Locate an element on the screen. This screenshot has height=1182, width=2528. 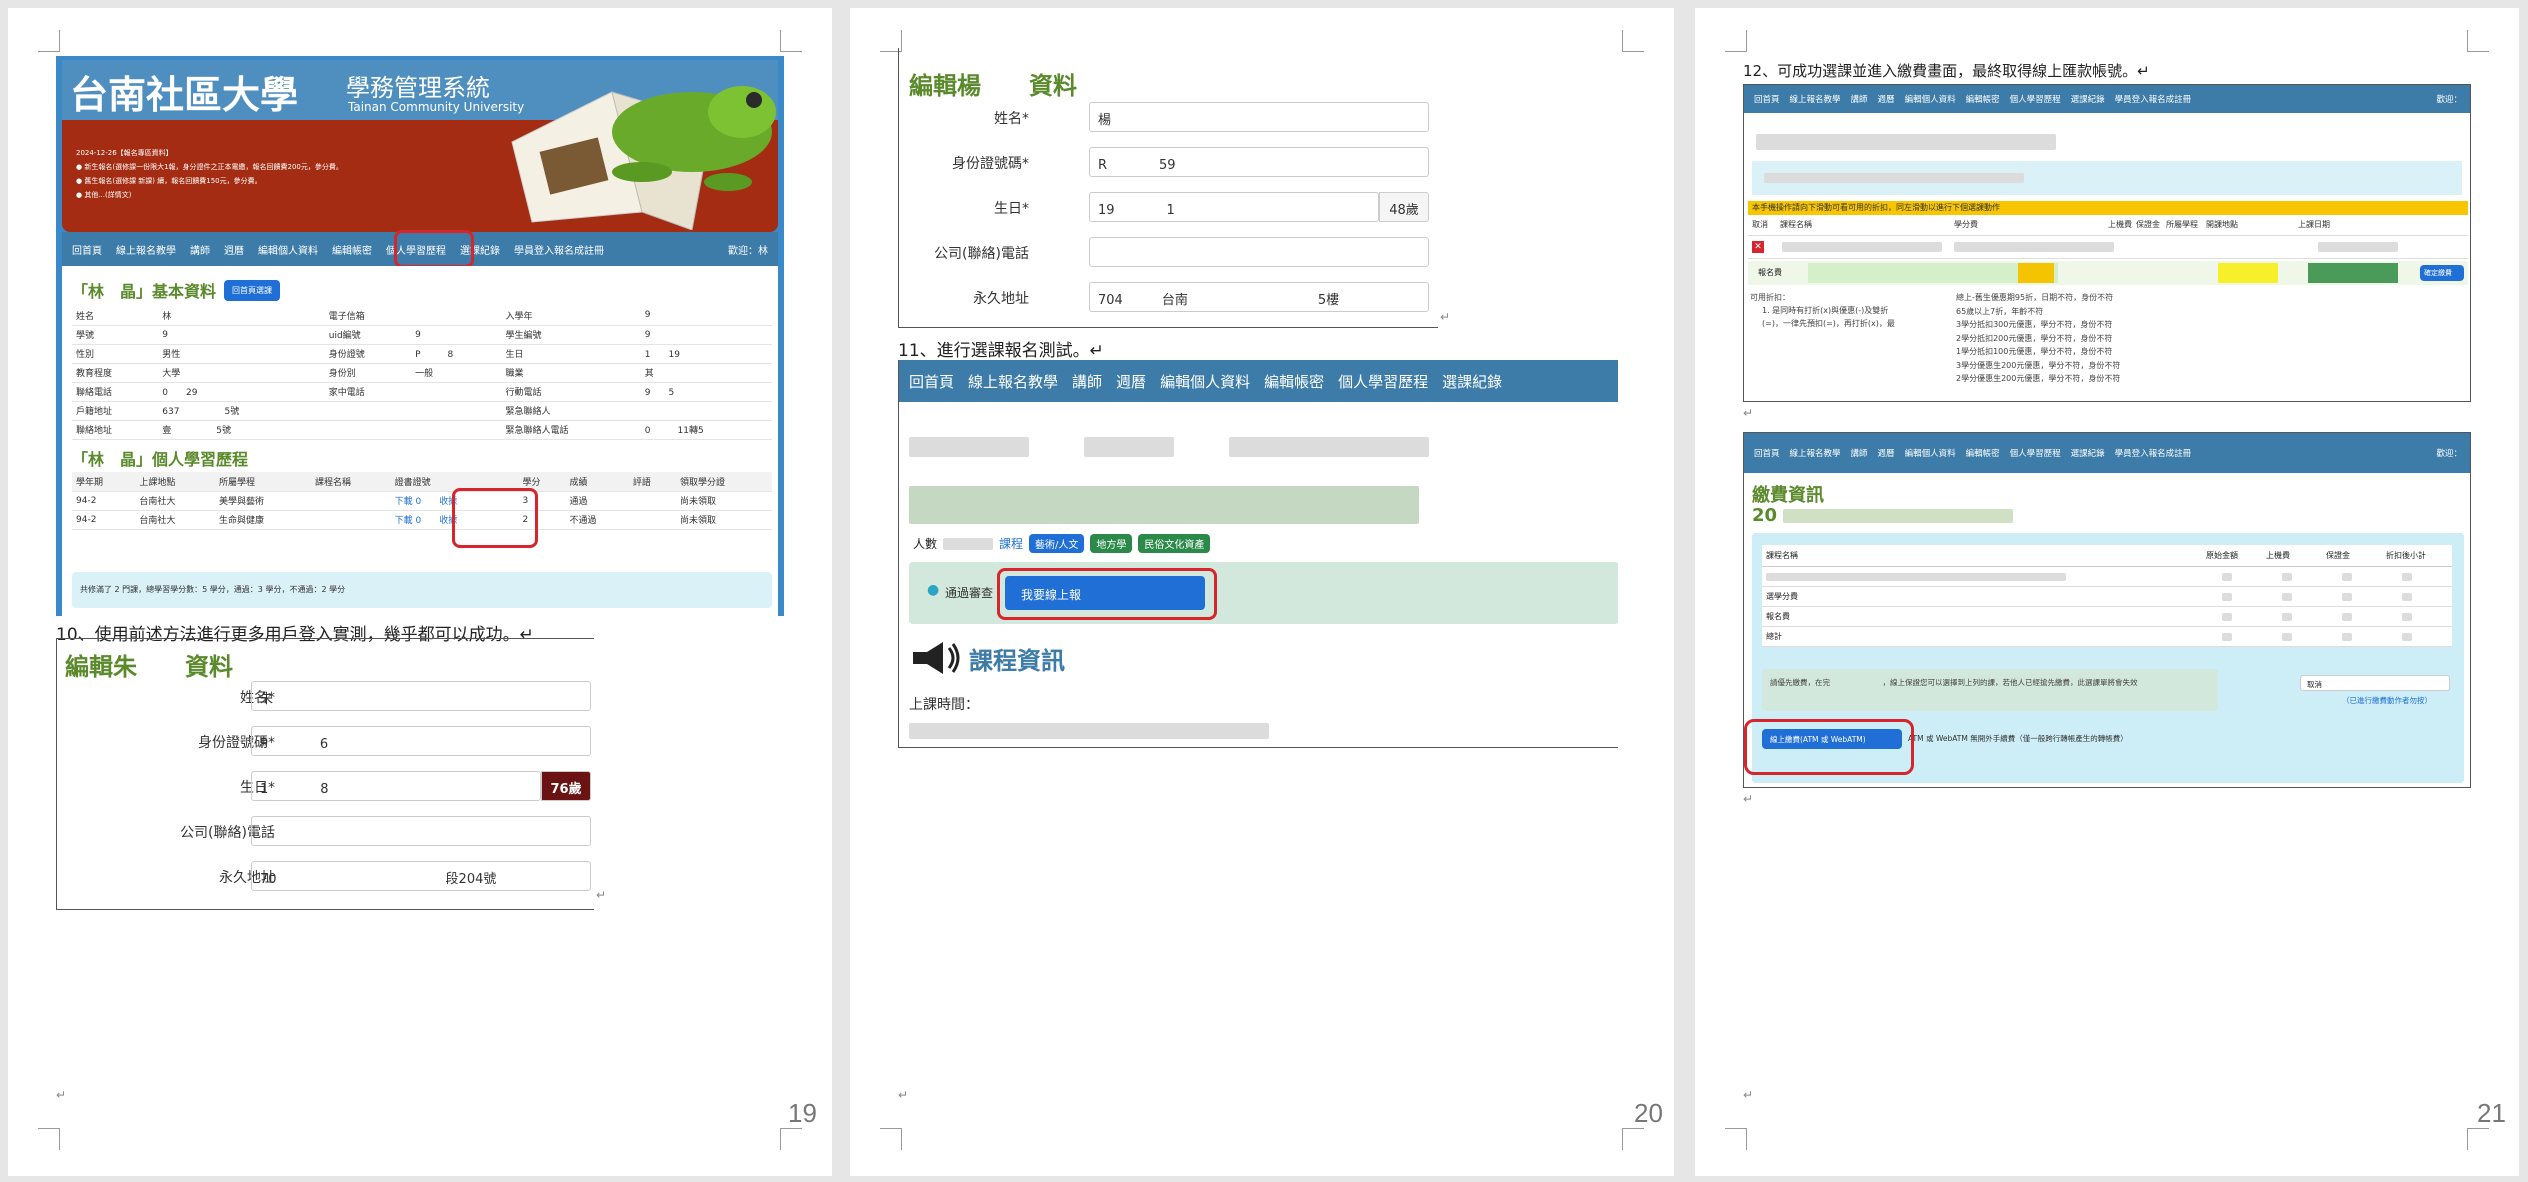
warning-banner: 本手機操作請向下滑動可看可用的折扣，同左滑動以進行下個選課動作 is located at coordinates (2108, 208).